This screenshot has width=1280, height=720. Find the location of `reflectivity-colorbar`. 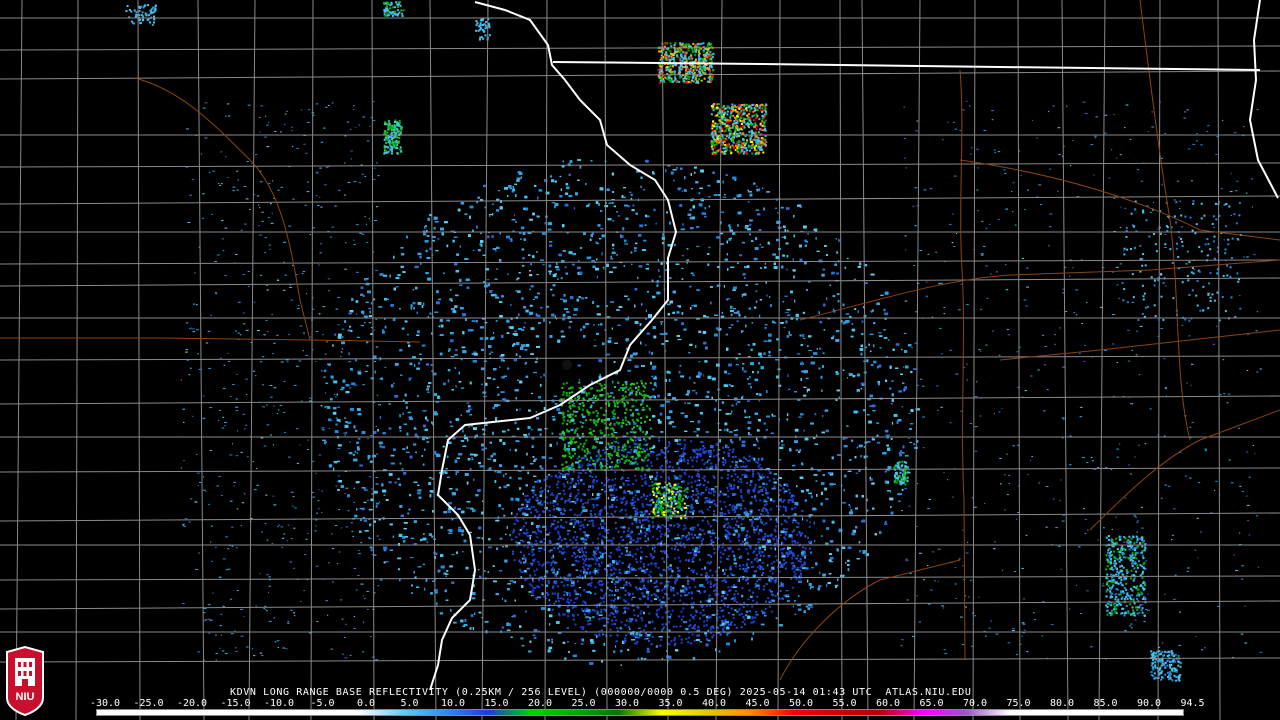

reflectivity-colorbar is located at coordinates (640, 712).